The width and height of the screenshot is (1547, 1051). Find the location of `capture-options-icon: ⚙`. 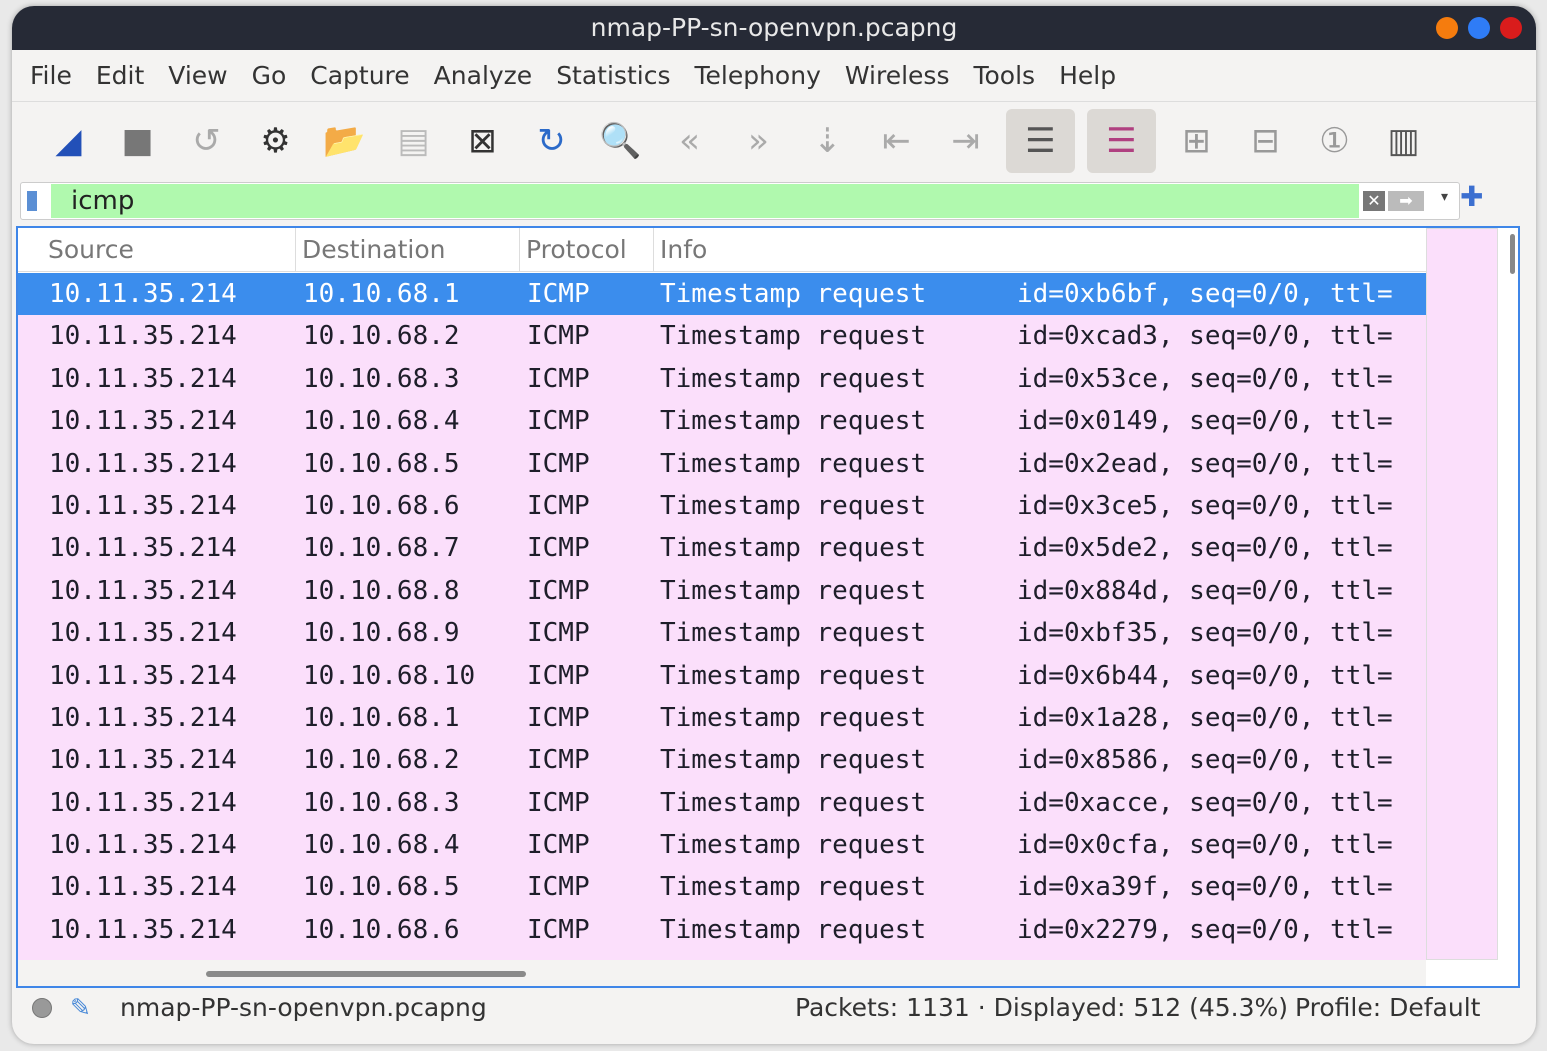

capture-options-icon: ⚙ is located at coordinates (275, 141).